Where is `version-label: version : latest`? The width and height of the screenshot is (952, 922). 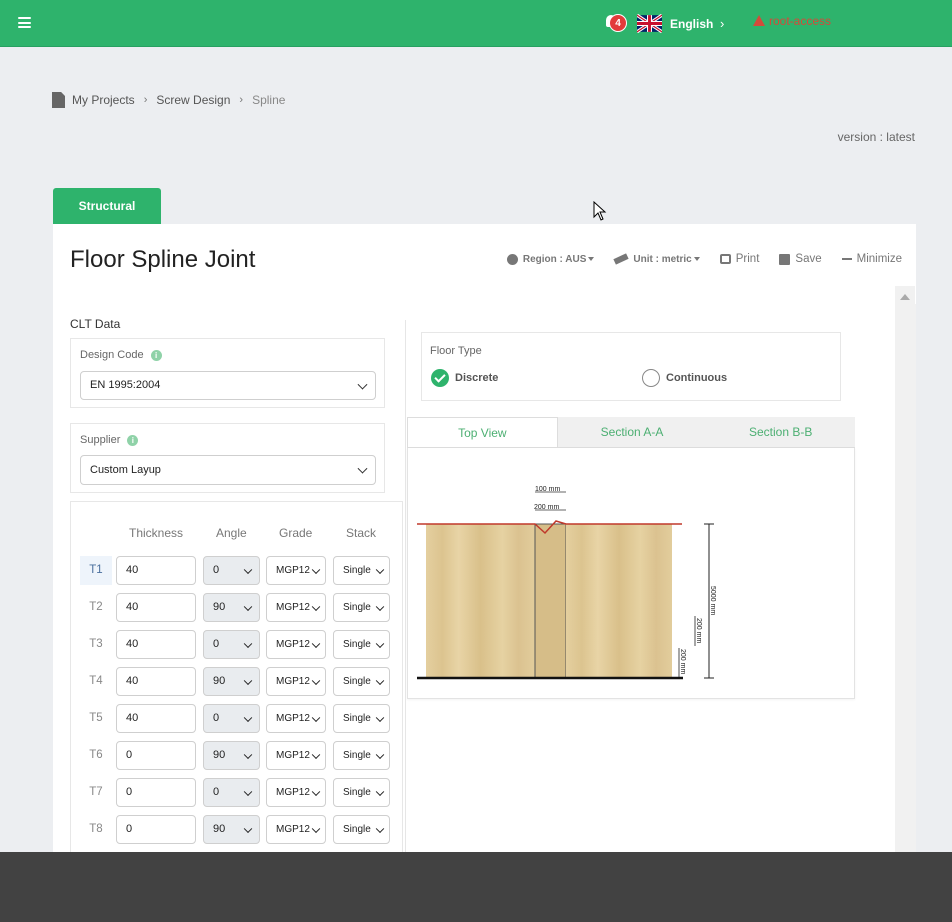 version-label: version : latest is located at coordinates (876, 137).